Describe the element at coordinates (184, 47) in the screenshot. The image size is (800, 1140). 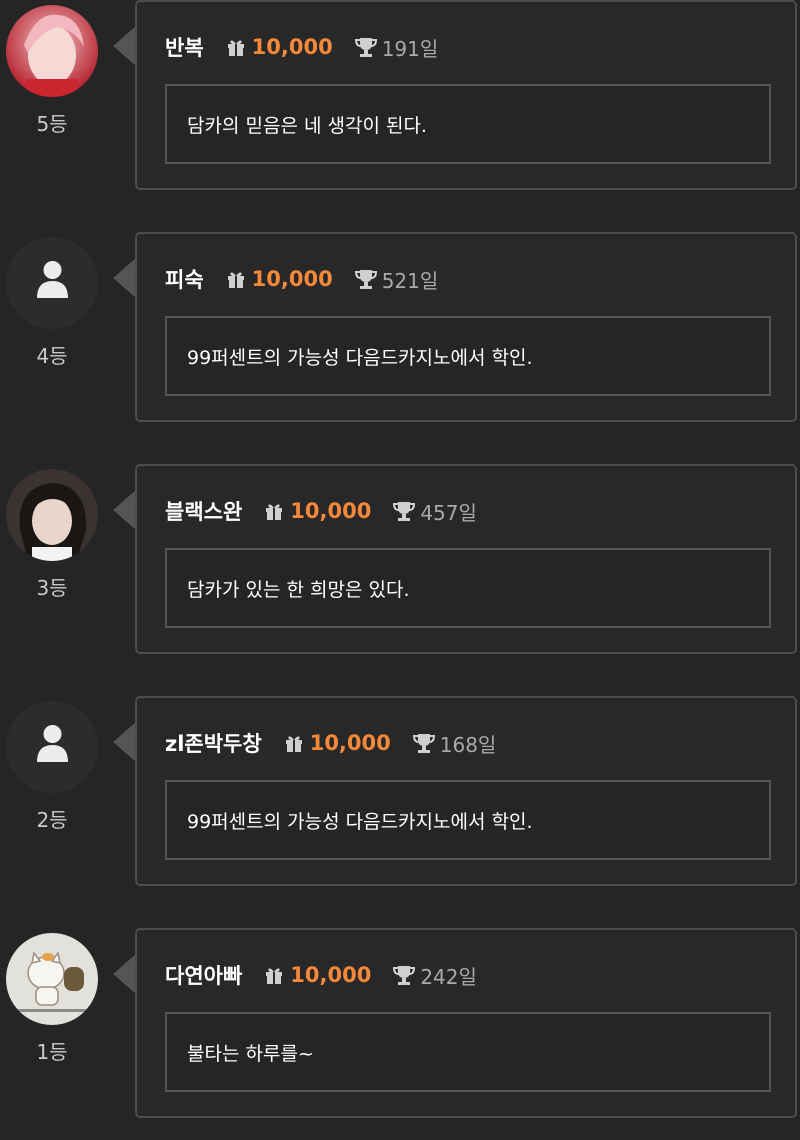
I see `user-name: 반복` at that location.